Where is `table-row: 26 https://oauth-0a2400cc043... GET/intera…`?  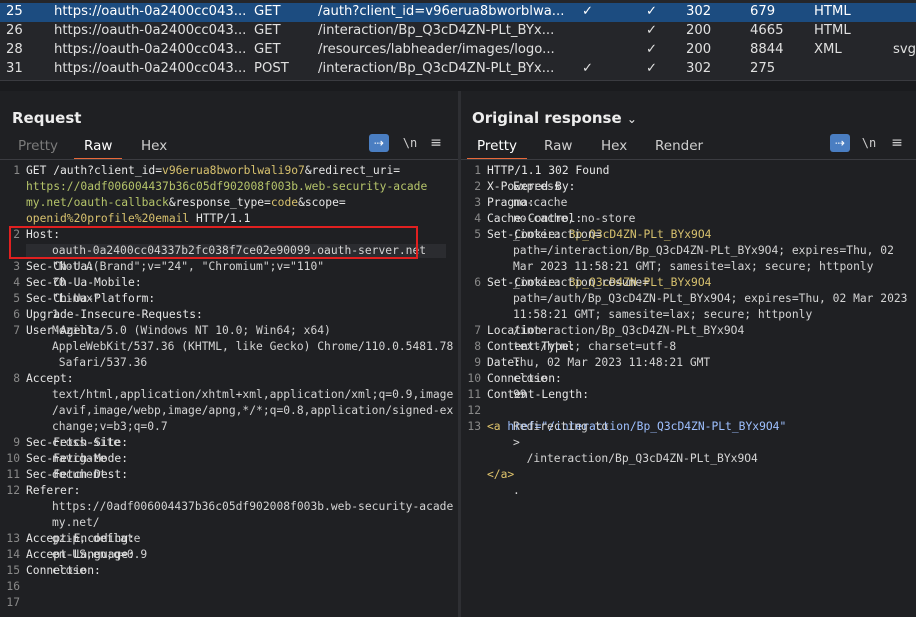 table-row: 26 https://oauth-0a2400cc043... GET/intera… is located at coordinates (458, 31).